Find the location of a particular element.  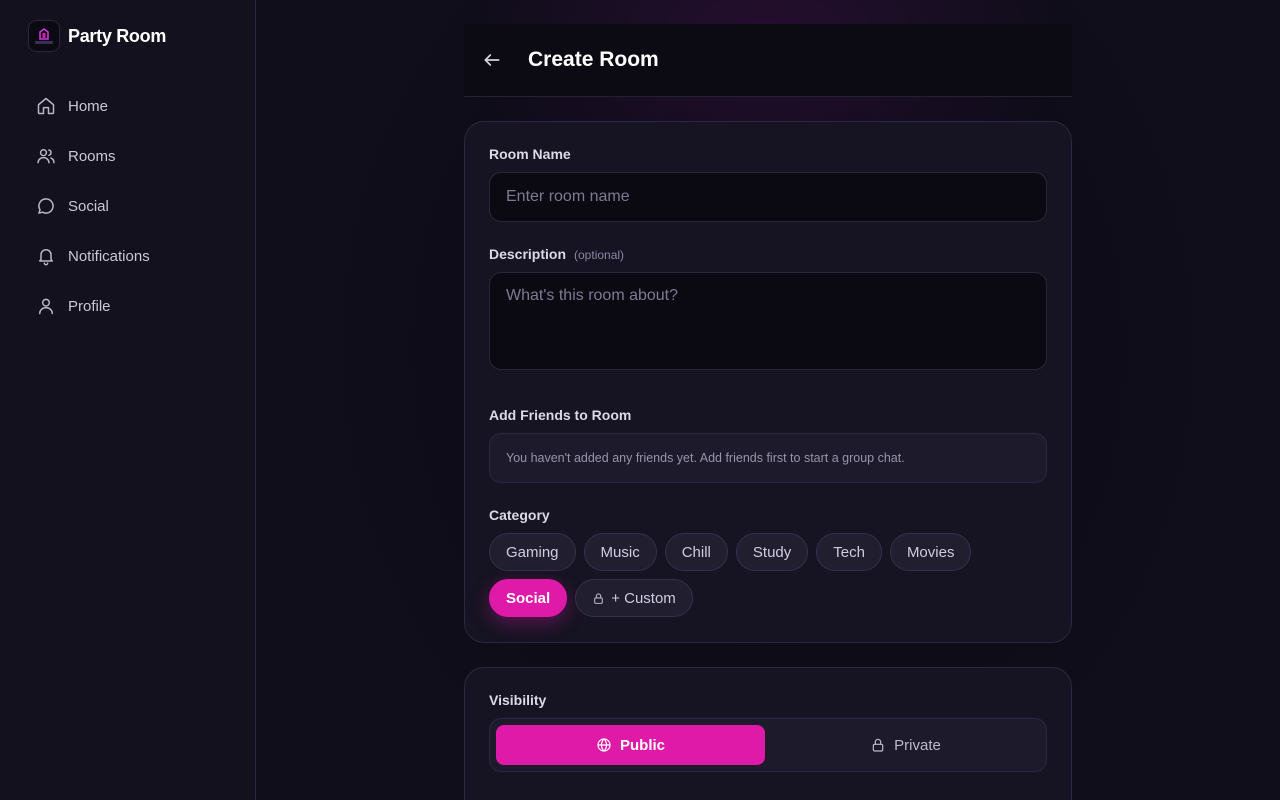

bell-icon is located at coordinates (46, 256).